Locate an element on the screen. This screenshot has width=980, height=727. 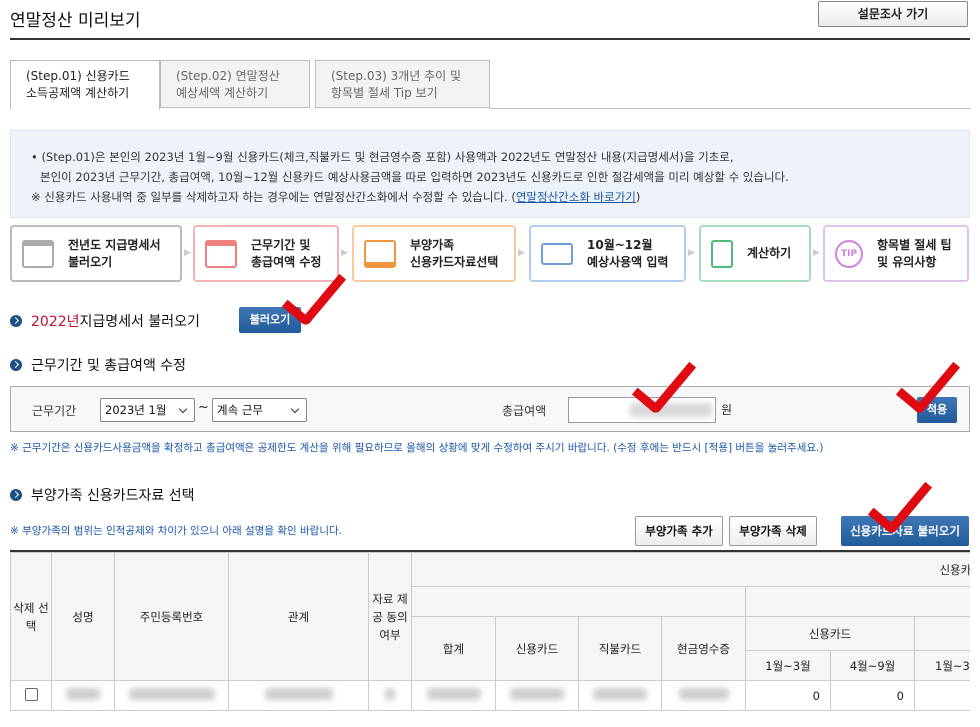
credit-card-icon is located at coordinates (557, 253).